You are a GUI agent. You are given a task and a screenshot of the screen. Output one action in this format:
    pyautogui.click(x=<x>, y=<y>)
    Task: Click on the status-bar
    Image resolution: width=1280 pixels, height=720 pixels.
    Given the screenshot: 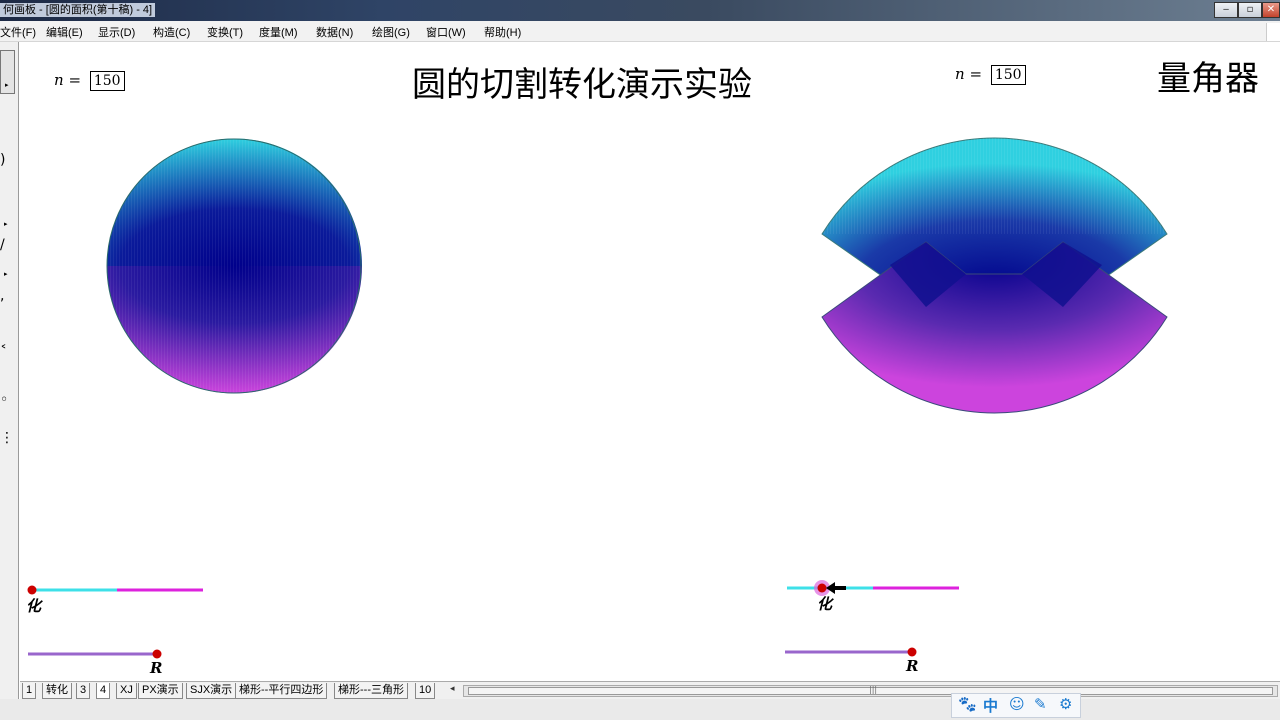 What is the action you would take?
    pyautogui.click(x=640, y=709)
    